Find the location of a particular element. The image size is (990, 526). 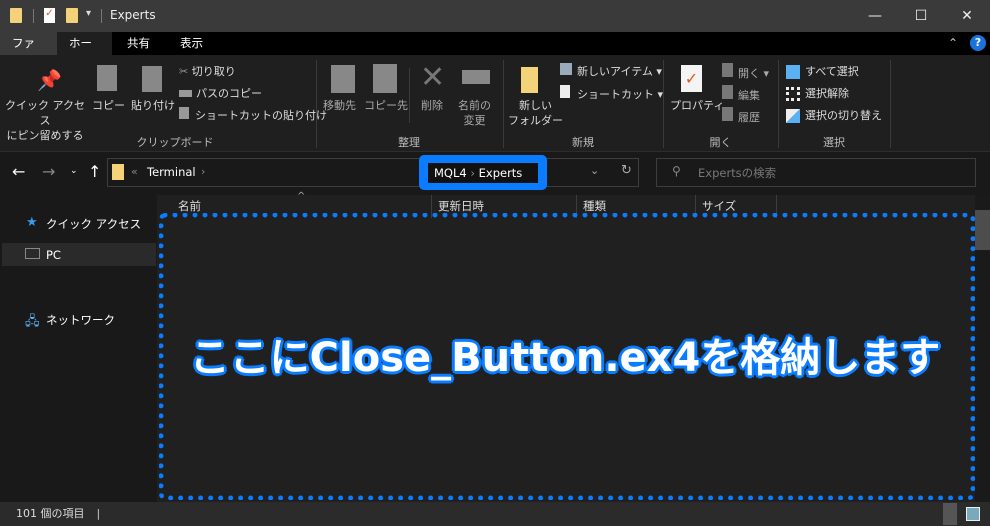

paste-button: 貼り付け is located at coordinates (153, 105).